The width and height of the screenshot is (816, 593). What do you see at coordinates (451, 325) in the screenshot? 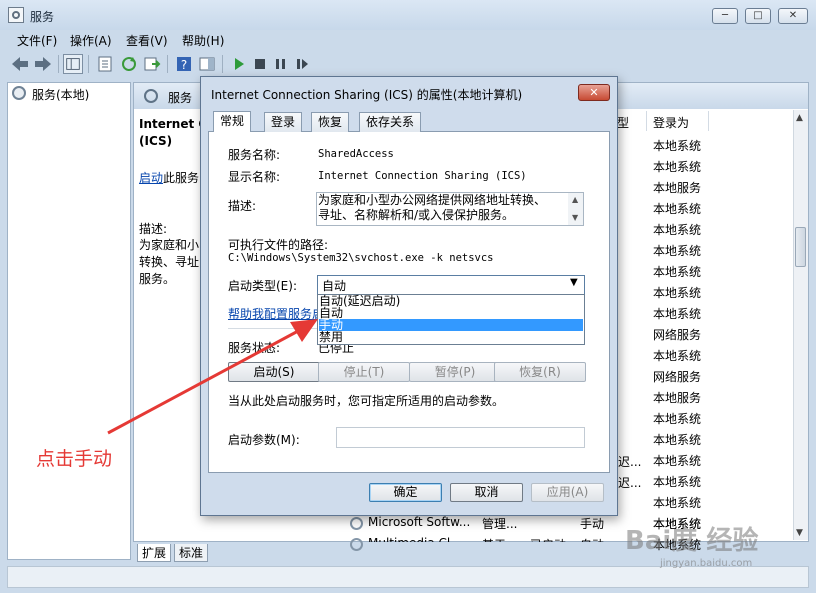
I see `option-manual: 手动` at bounding box center [451, 325].